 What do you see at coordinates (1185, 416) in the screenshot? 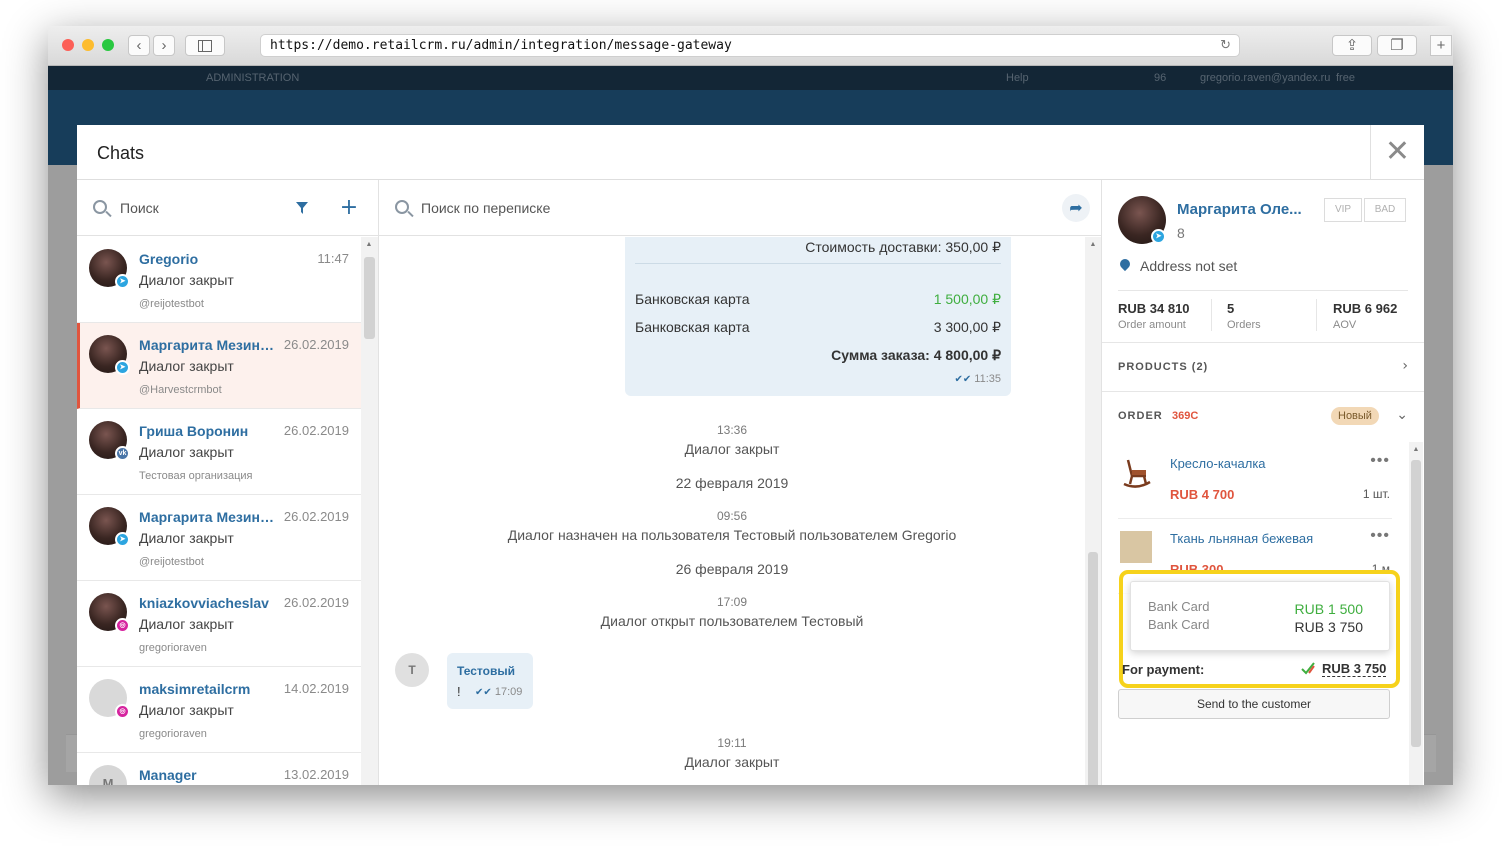
I see `order-number: 369C` at bounding box center [1185, 416].